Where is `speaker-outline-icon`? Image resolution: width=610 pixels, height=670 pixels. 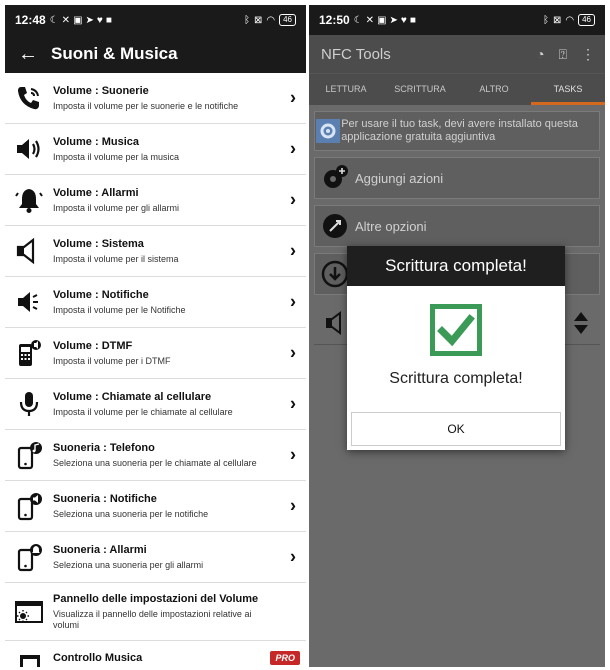 speaker-outline-icon is located at coordinates (29, 251).